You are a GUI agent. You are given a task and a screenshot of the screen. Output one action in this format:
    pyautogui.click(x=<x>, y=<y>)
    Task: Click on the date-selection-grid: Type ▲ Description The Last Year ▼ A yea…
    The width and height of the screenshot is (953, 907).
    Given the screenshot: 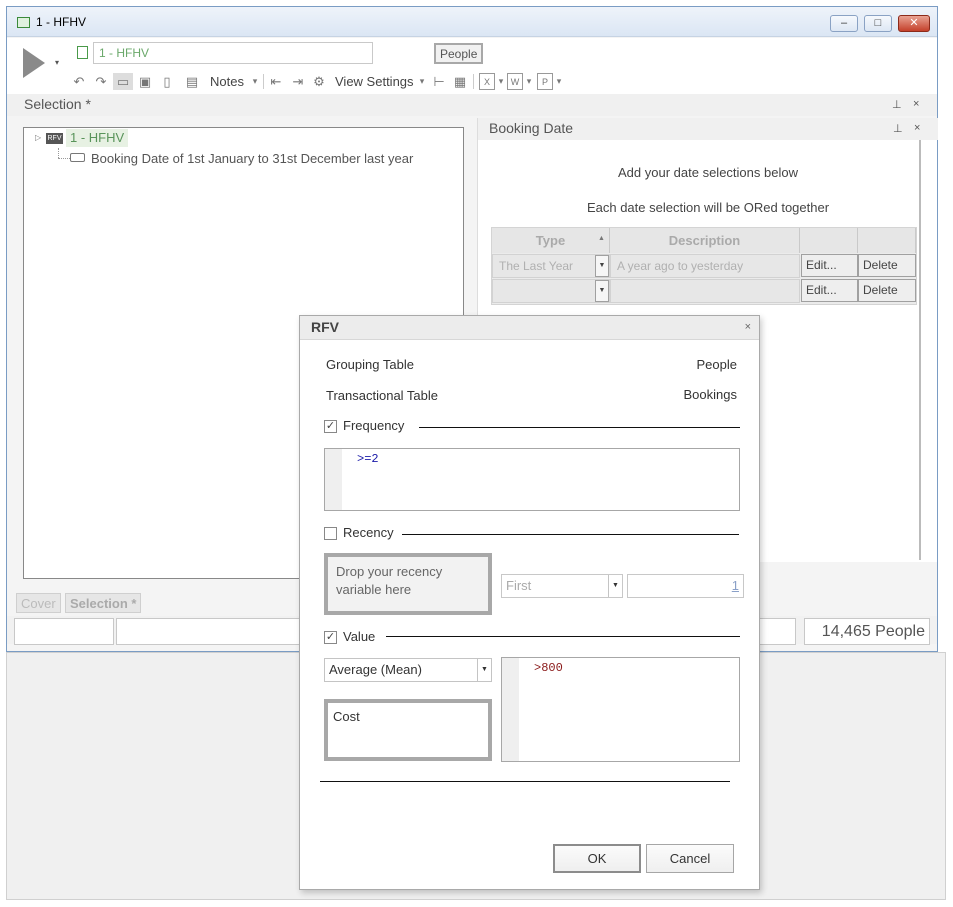 What is the action you would take?
    pyautogui.click(x=704, y=266)
    